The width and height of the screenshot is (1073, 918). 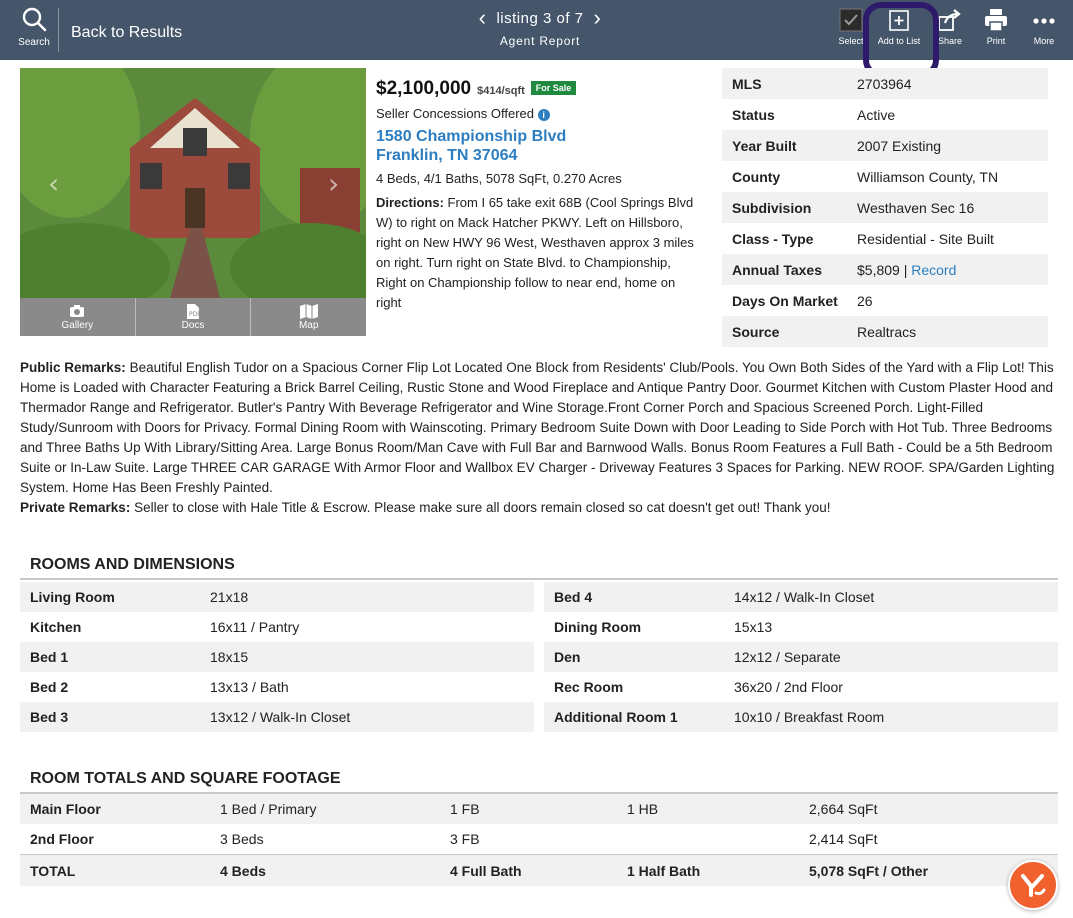 I want to click on fact-key: Status, so click(x=753, y=114).